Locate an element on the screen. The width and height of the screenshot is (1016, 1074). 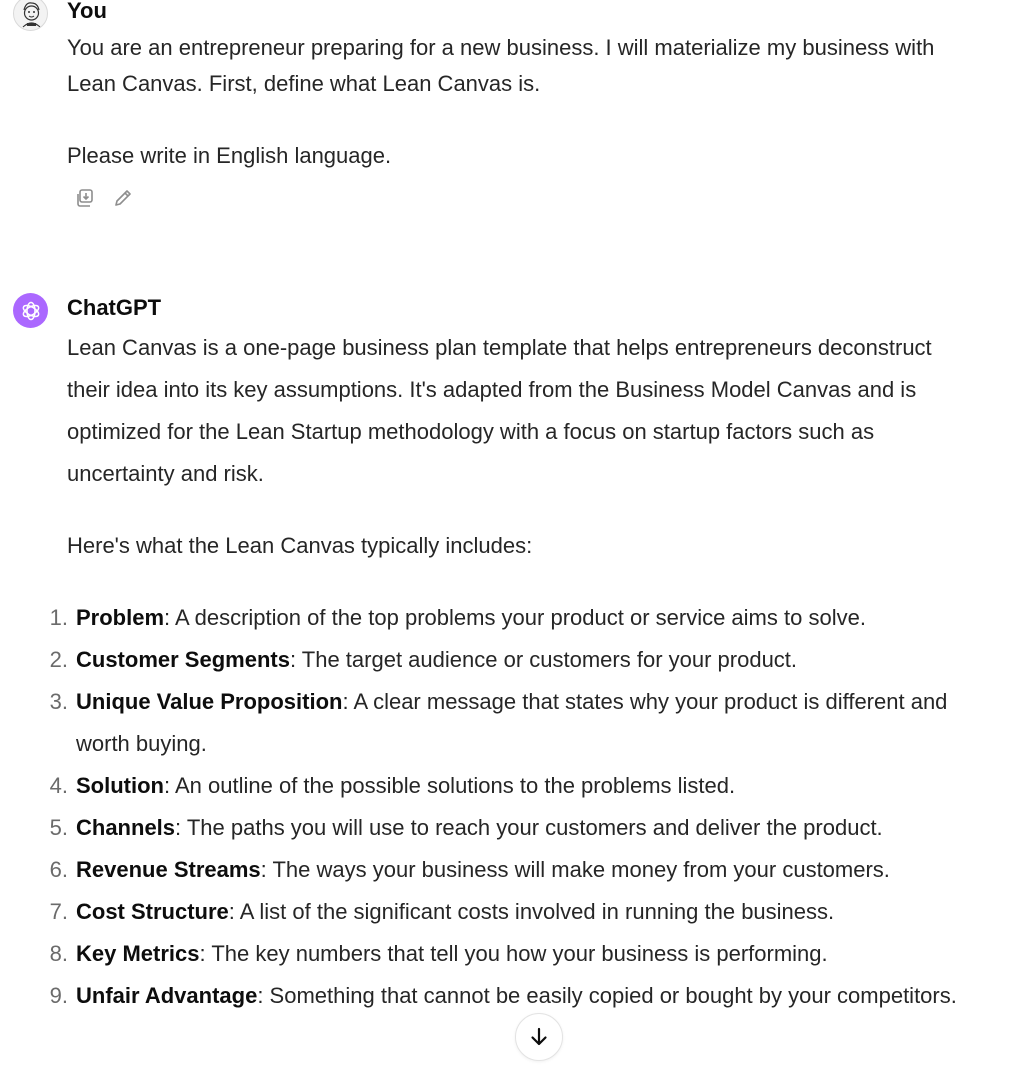
assistant-avatar is located at coordinates (30, 310).